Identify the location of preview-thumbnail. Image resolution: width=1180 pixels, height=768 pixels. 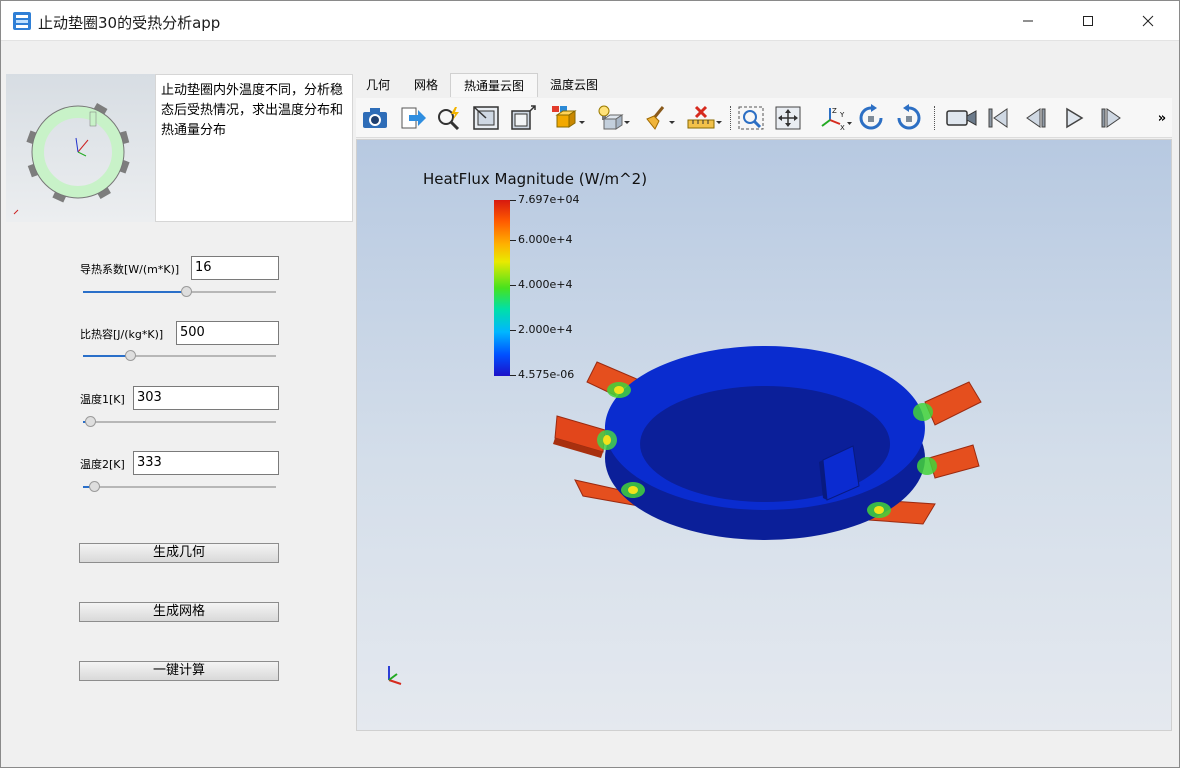
(80, 148).